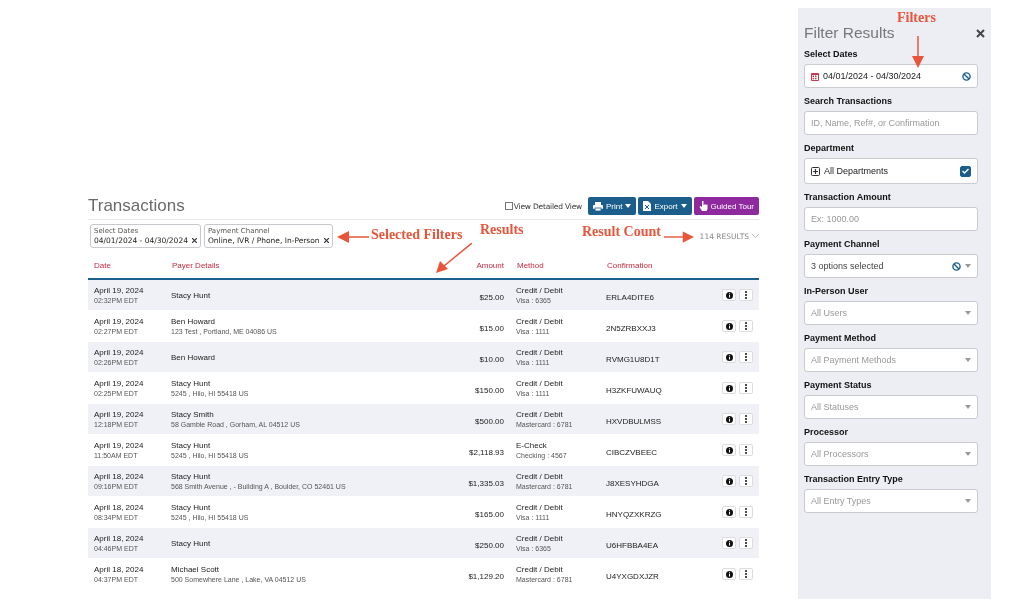 The width and height of the screenshot is (1019, 612). What do you see at coordinates (634, 421) in the screenshot?
I see `confirmation-code: HXVDBULMSS` at bounding box center [634, 421].